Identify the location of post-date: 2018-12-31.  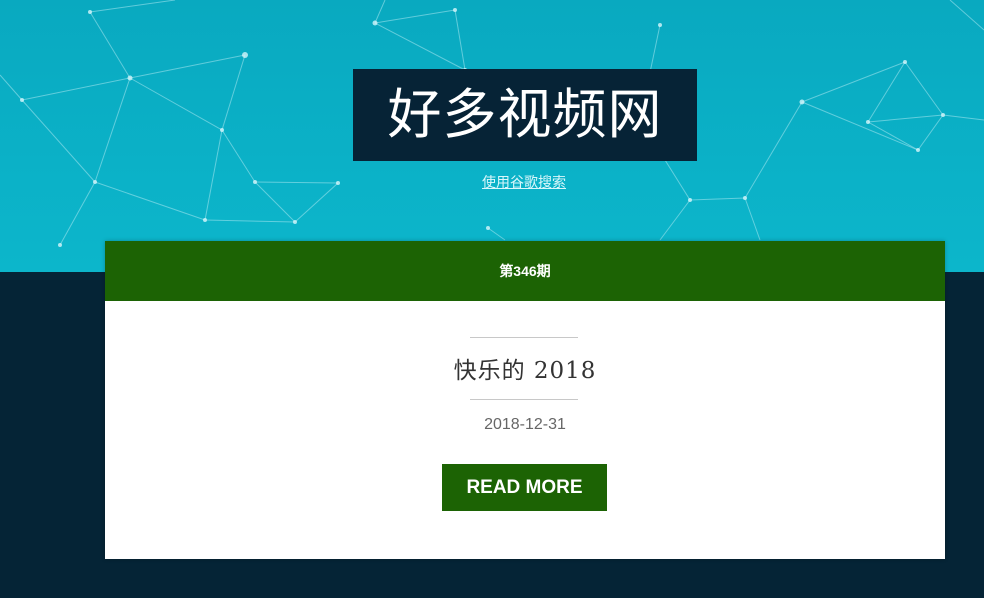
(525, 424).